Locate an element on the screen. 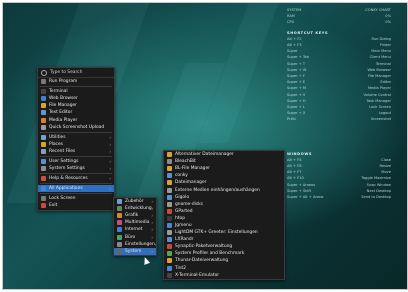 Image resolution: width=408 pixels, height=292 pixels. menu-item-system: System › is located at coordinates (135, 251).